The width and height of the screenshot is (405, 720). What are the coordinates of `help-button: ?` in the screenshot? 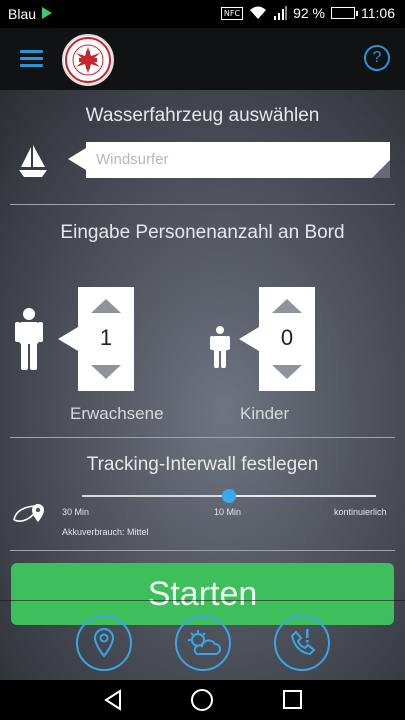 It's located at (377, 58).